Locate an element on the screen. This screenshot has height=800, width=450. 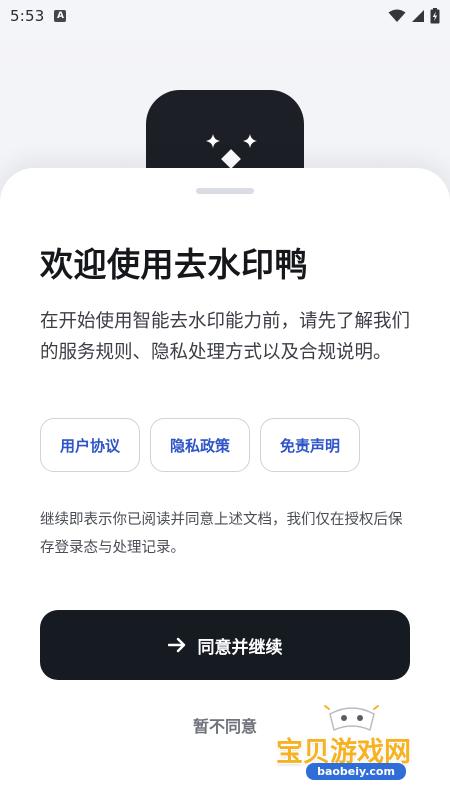
page-title: 欢迎使用去水印鸭 is located at coordinates (174, 264).